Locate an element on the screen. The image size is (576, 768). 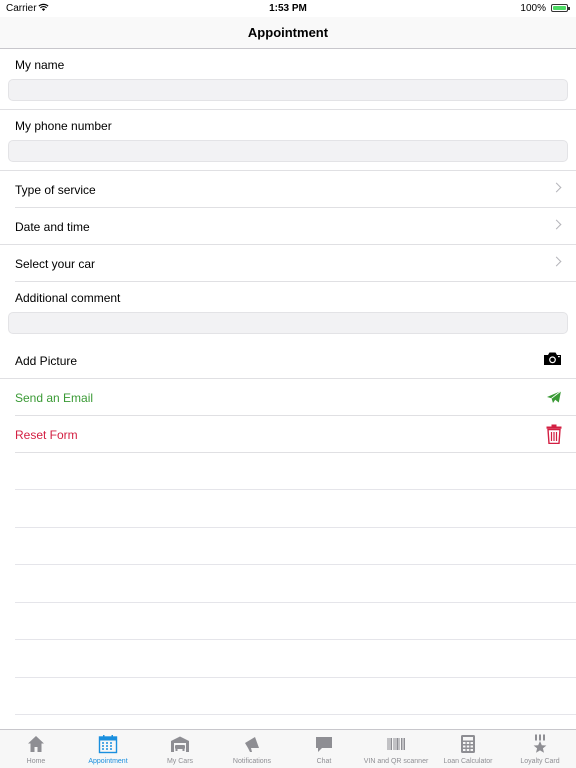
navigation-bar: Appointment is located at coordinates (288, 33).